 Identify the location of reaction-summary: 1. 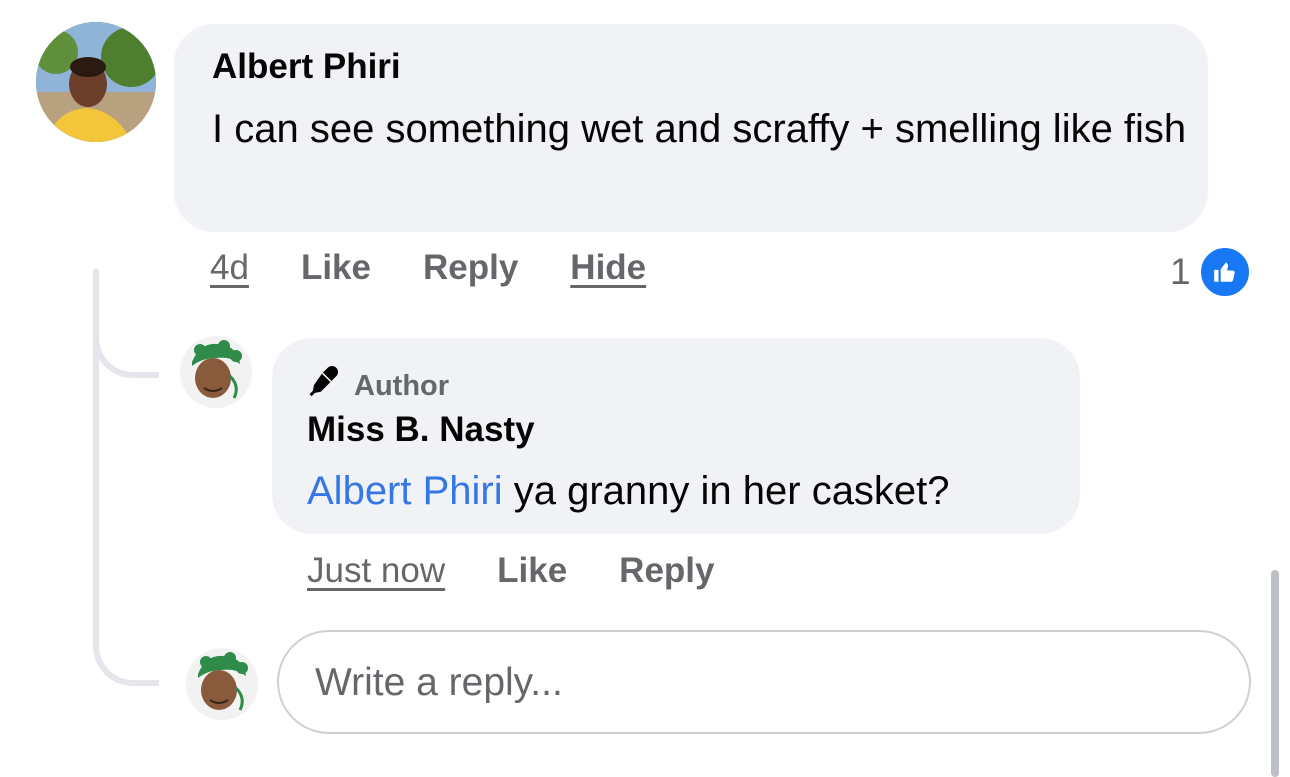
(1210, 272).